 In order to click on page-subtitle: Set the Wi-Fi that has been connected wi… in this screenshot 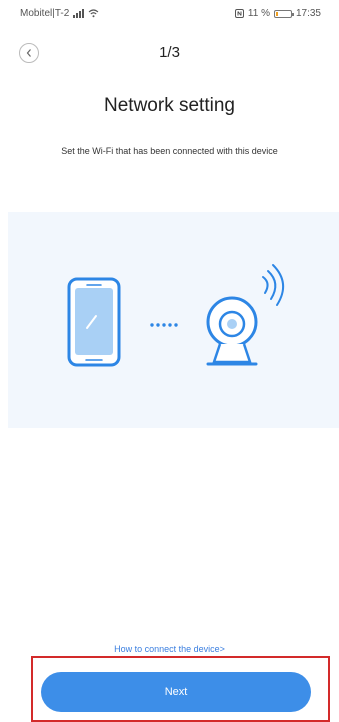, I will do `click(169, 151)`.